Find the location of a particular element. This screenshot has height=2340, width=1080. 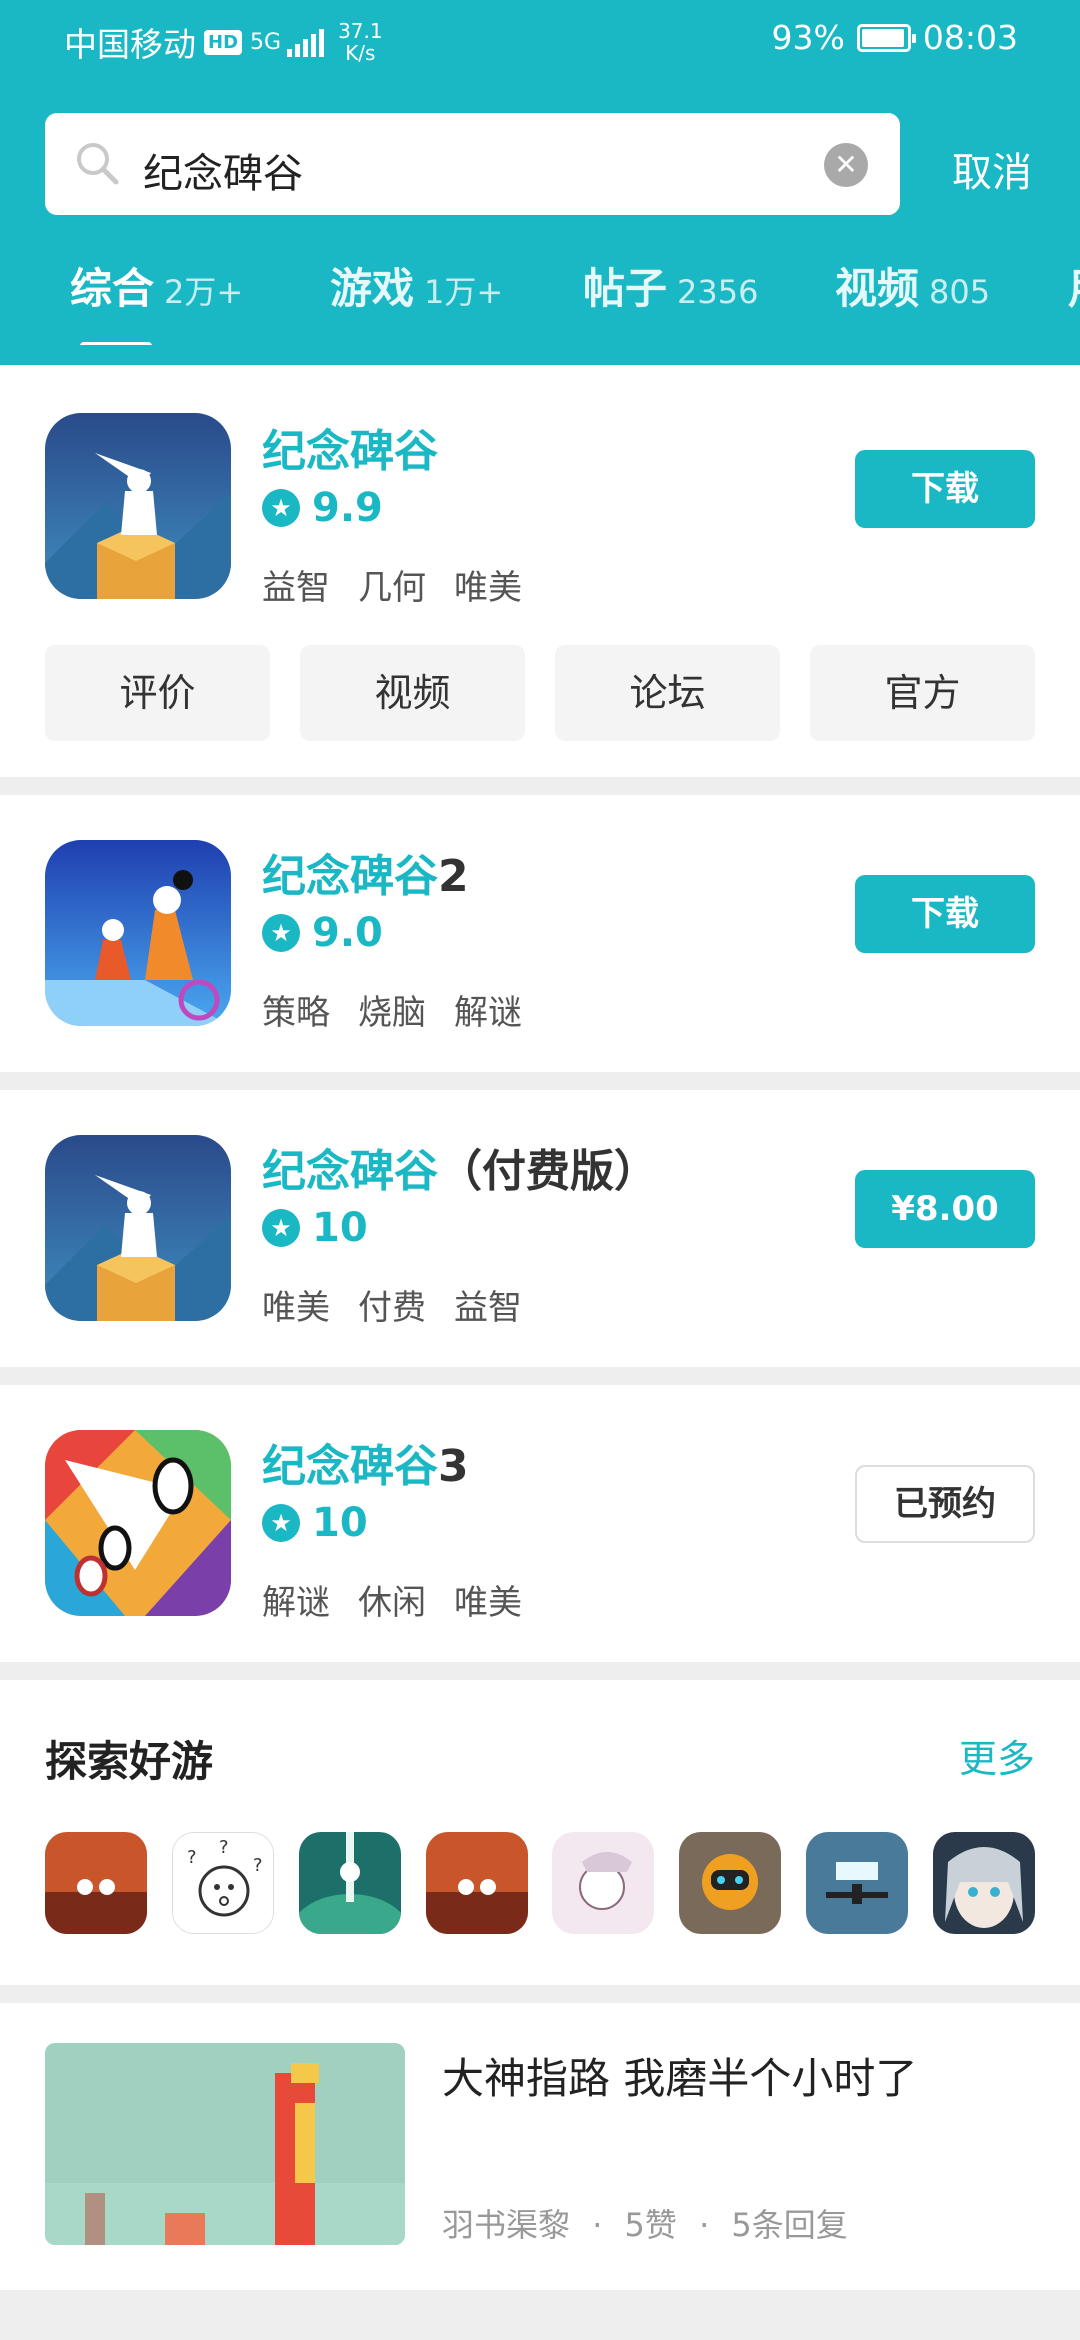

tag: 几何 is located at coordinates (392, 584).